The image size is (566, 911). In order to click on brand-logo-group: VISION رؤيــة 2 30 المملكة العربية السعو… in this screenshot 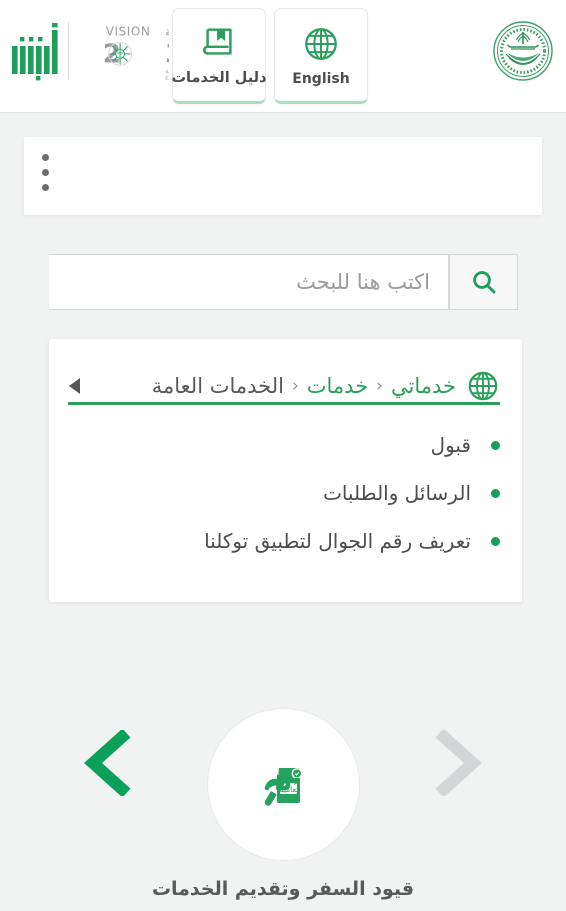, I will do `click(88, 51)`.